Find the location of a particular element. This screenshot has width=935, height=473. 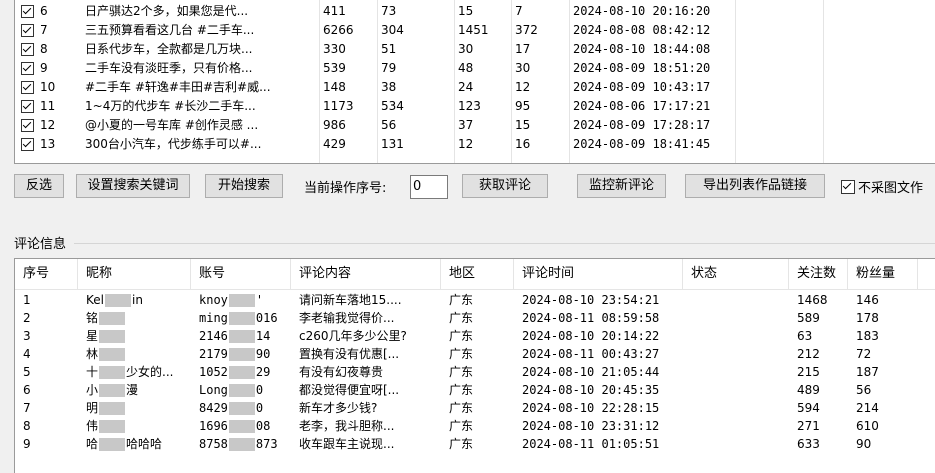

text-part: 林 is located at coordinates (92, 354).